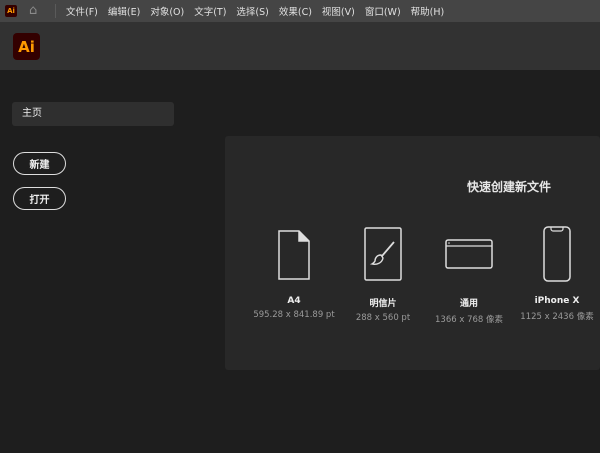 The image size is (600, 453). Describe the element at coordinates (82, 11) in the screenshot. I see `menu-file: 文件(F)` at that location.